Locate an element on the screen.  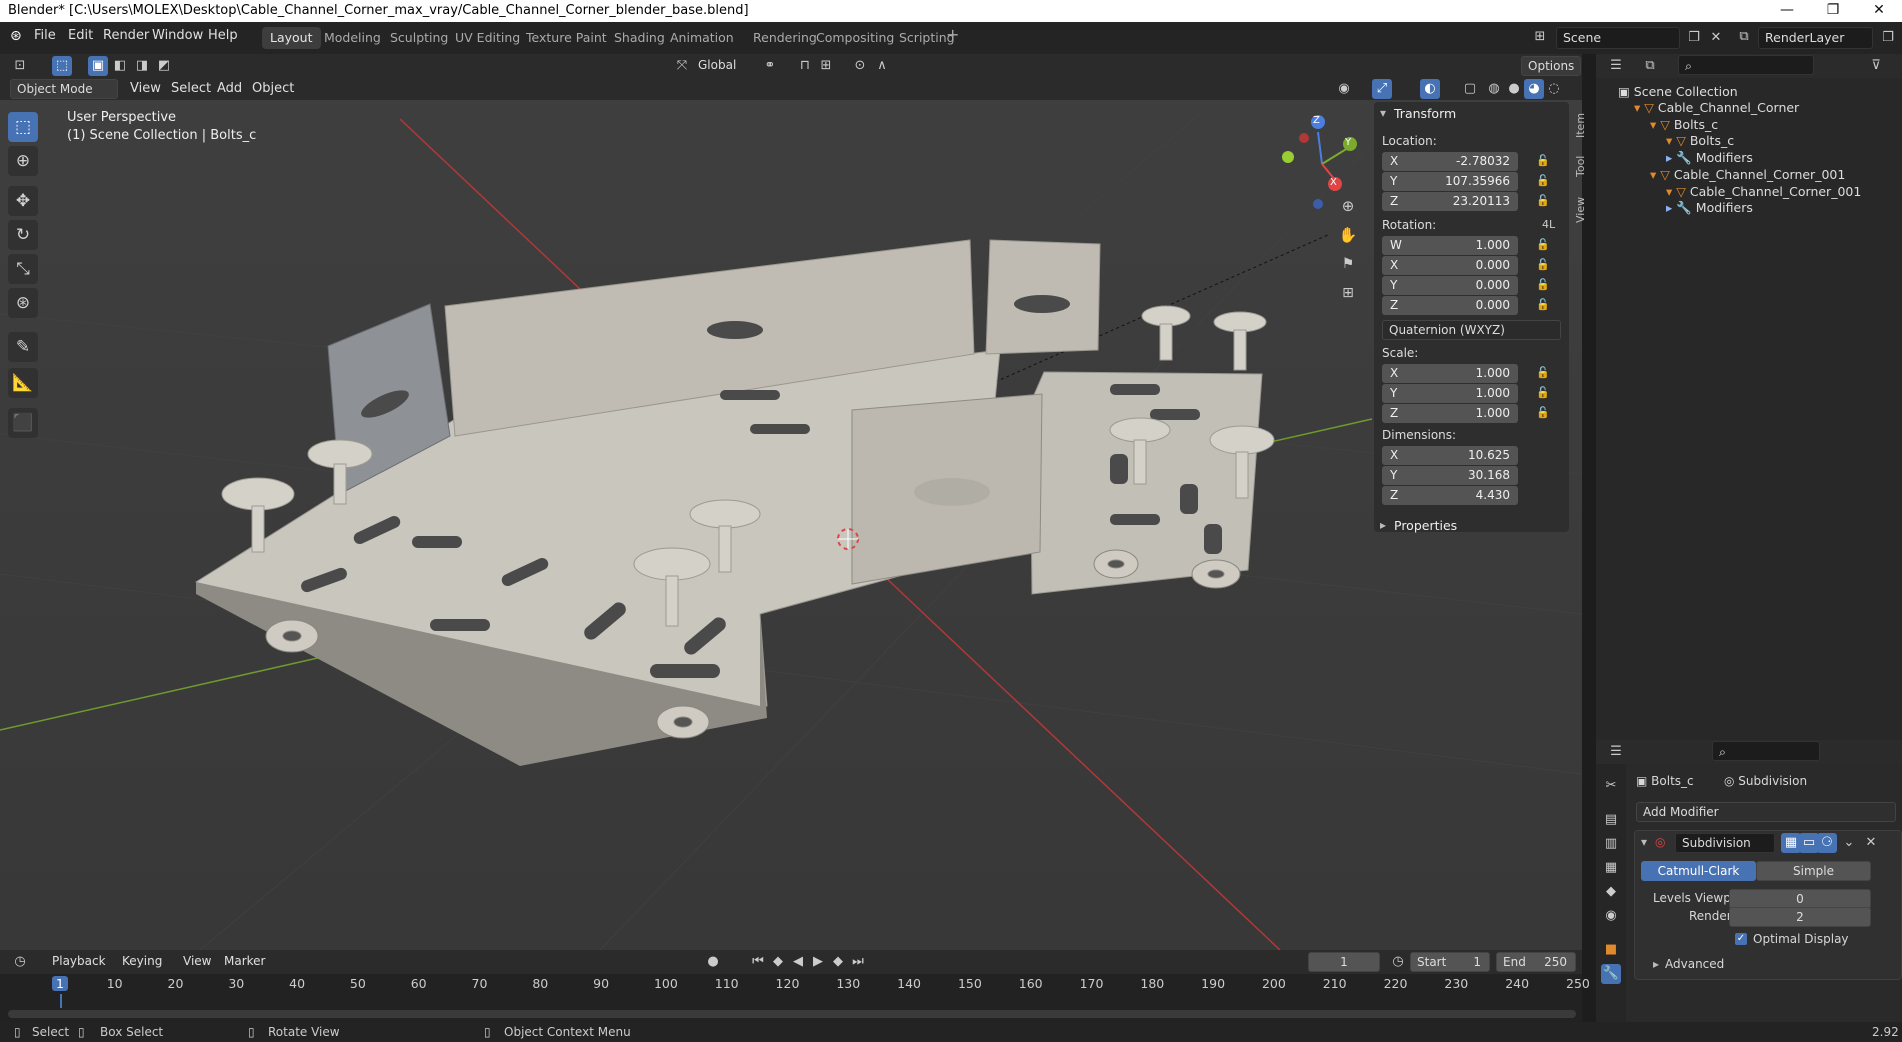
output-tab-icon: ▥ is located at coordinates (1611, 844).